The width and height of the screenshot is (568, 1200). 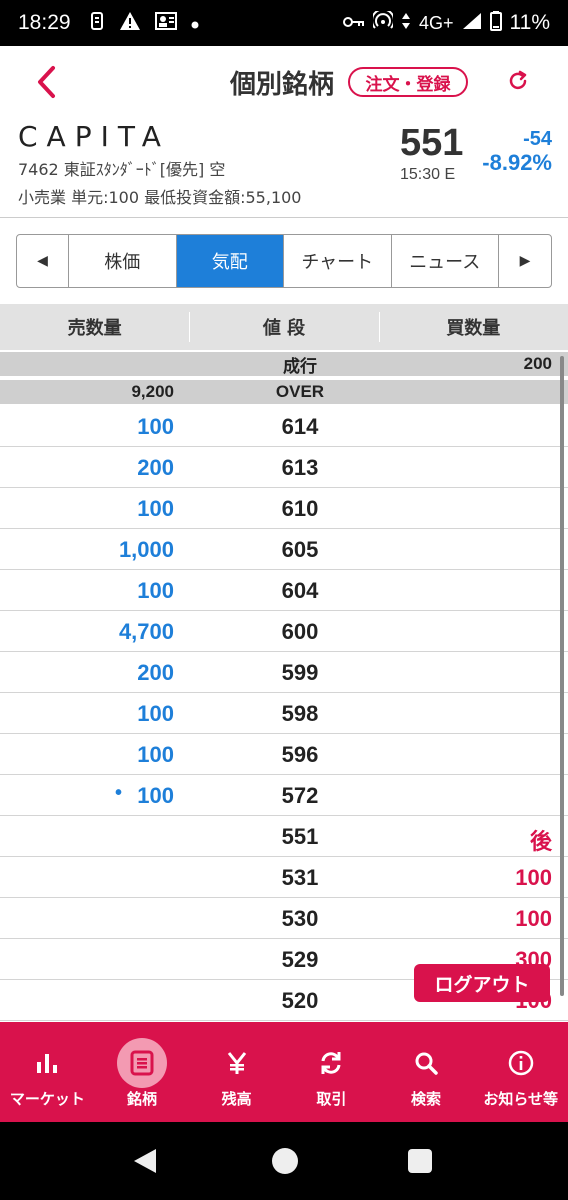 I want to click on status-time: 18:29, so click(x=44, y=22).